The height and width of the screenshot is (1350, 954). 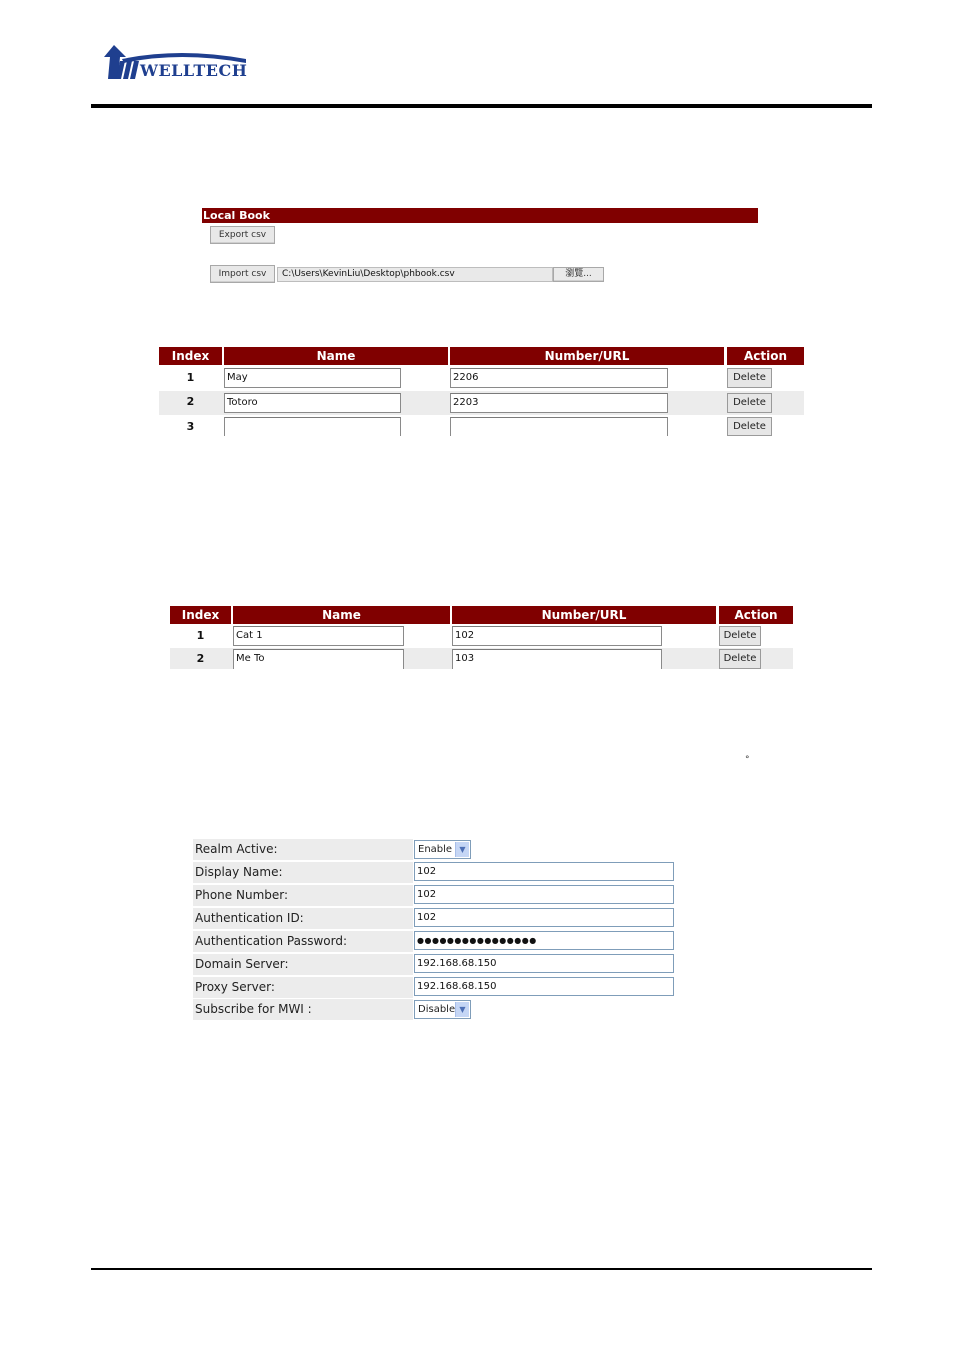 I want to click on domain-server-label: Domain Server:, so click(x=242, y=964).